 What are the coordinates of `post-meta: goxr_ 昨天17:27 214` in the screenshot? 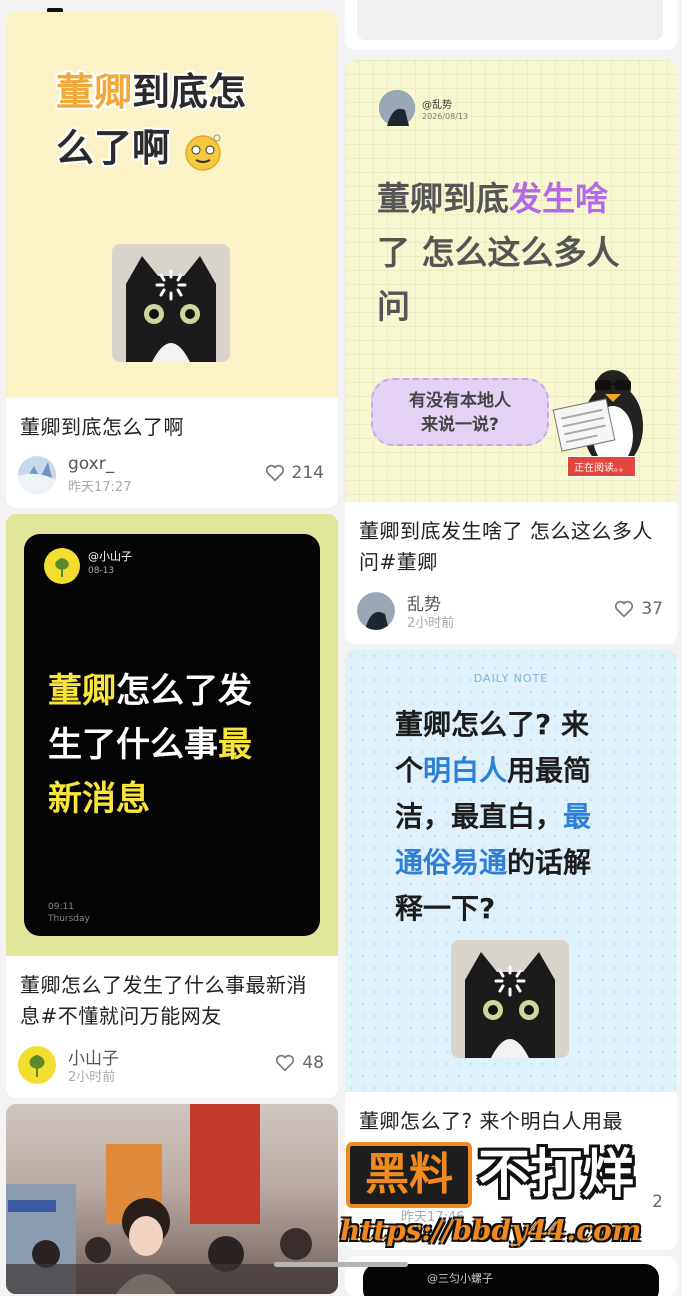 It's located at (171, 475).